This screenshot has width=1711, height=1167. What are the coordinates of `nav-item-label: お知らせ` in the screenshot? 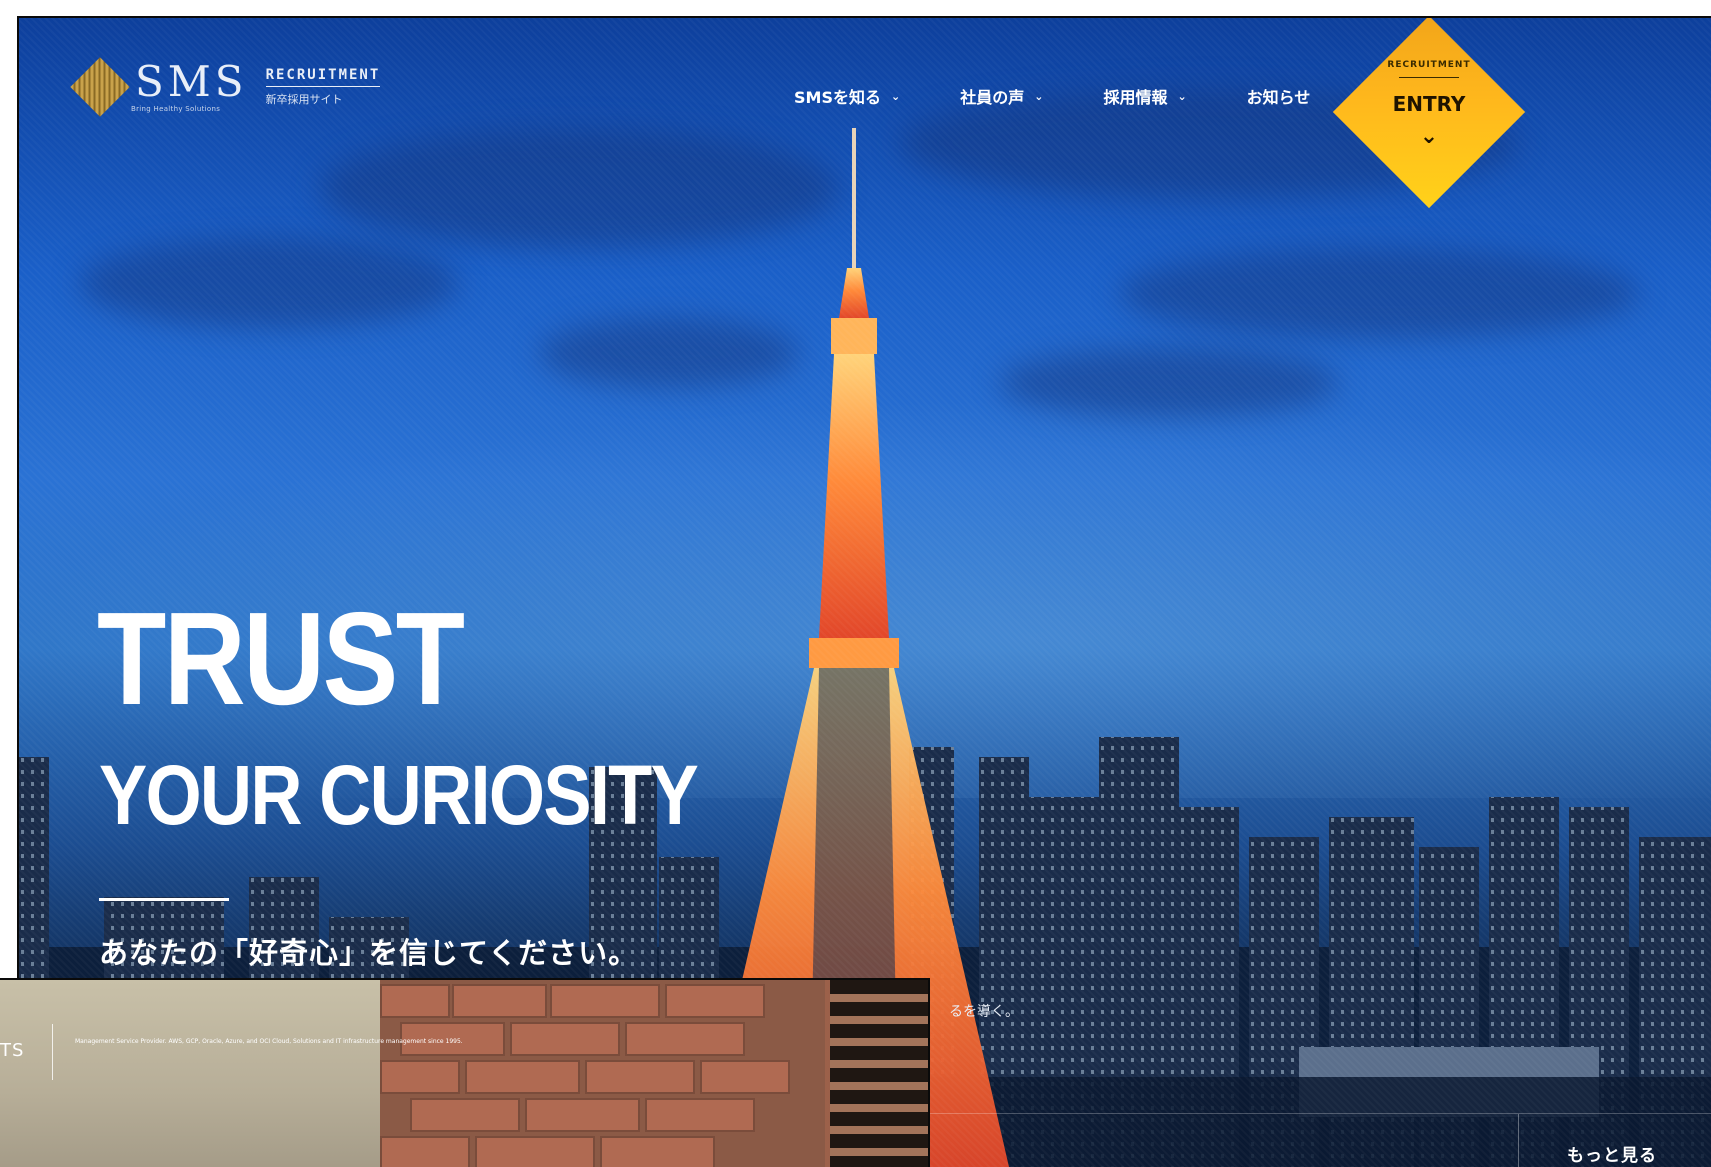 It's located at (1278, 97).